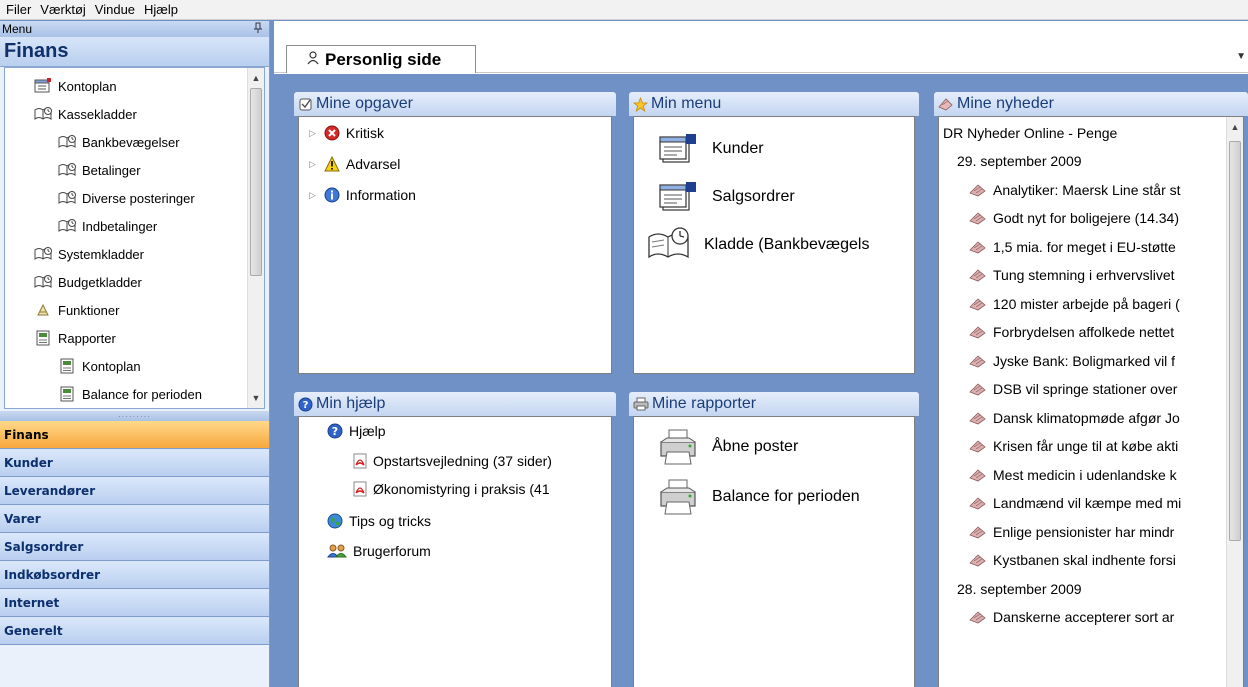 The height and width of the screenshot is (687, 1248). I want to click on nav-button: Internet, so click(134, 603).